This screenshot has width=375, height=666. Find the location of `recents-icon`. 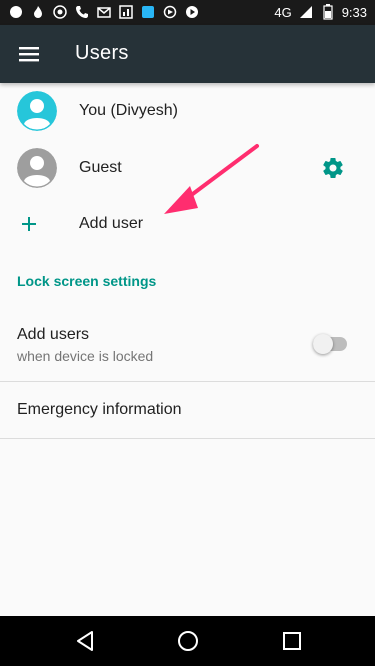

recents-icon is located at coordinates (292, 641).